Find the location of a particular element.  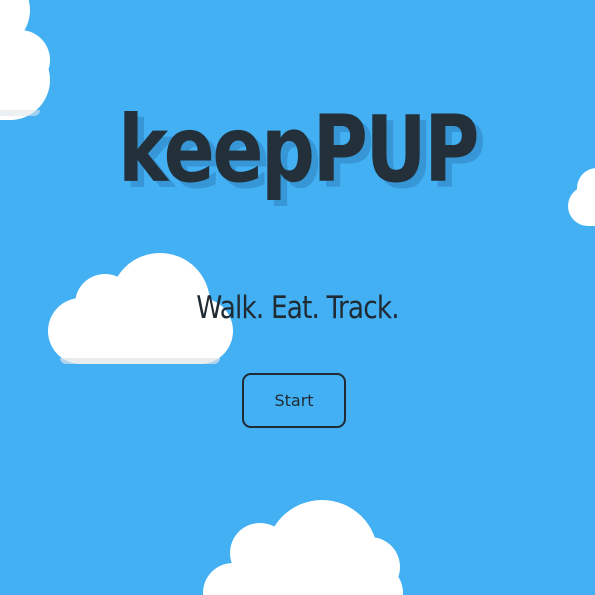

tagline: Walk. Eat. Track. is located at coordinates (297, 308).